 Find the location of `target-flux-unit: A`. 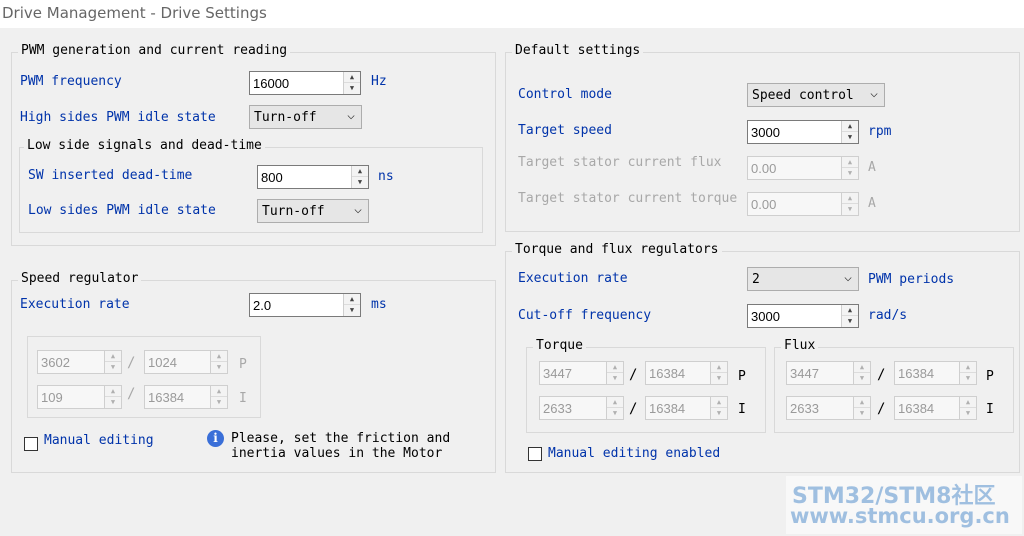

target-flux-unit: A is located at coordinates (872, 167).